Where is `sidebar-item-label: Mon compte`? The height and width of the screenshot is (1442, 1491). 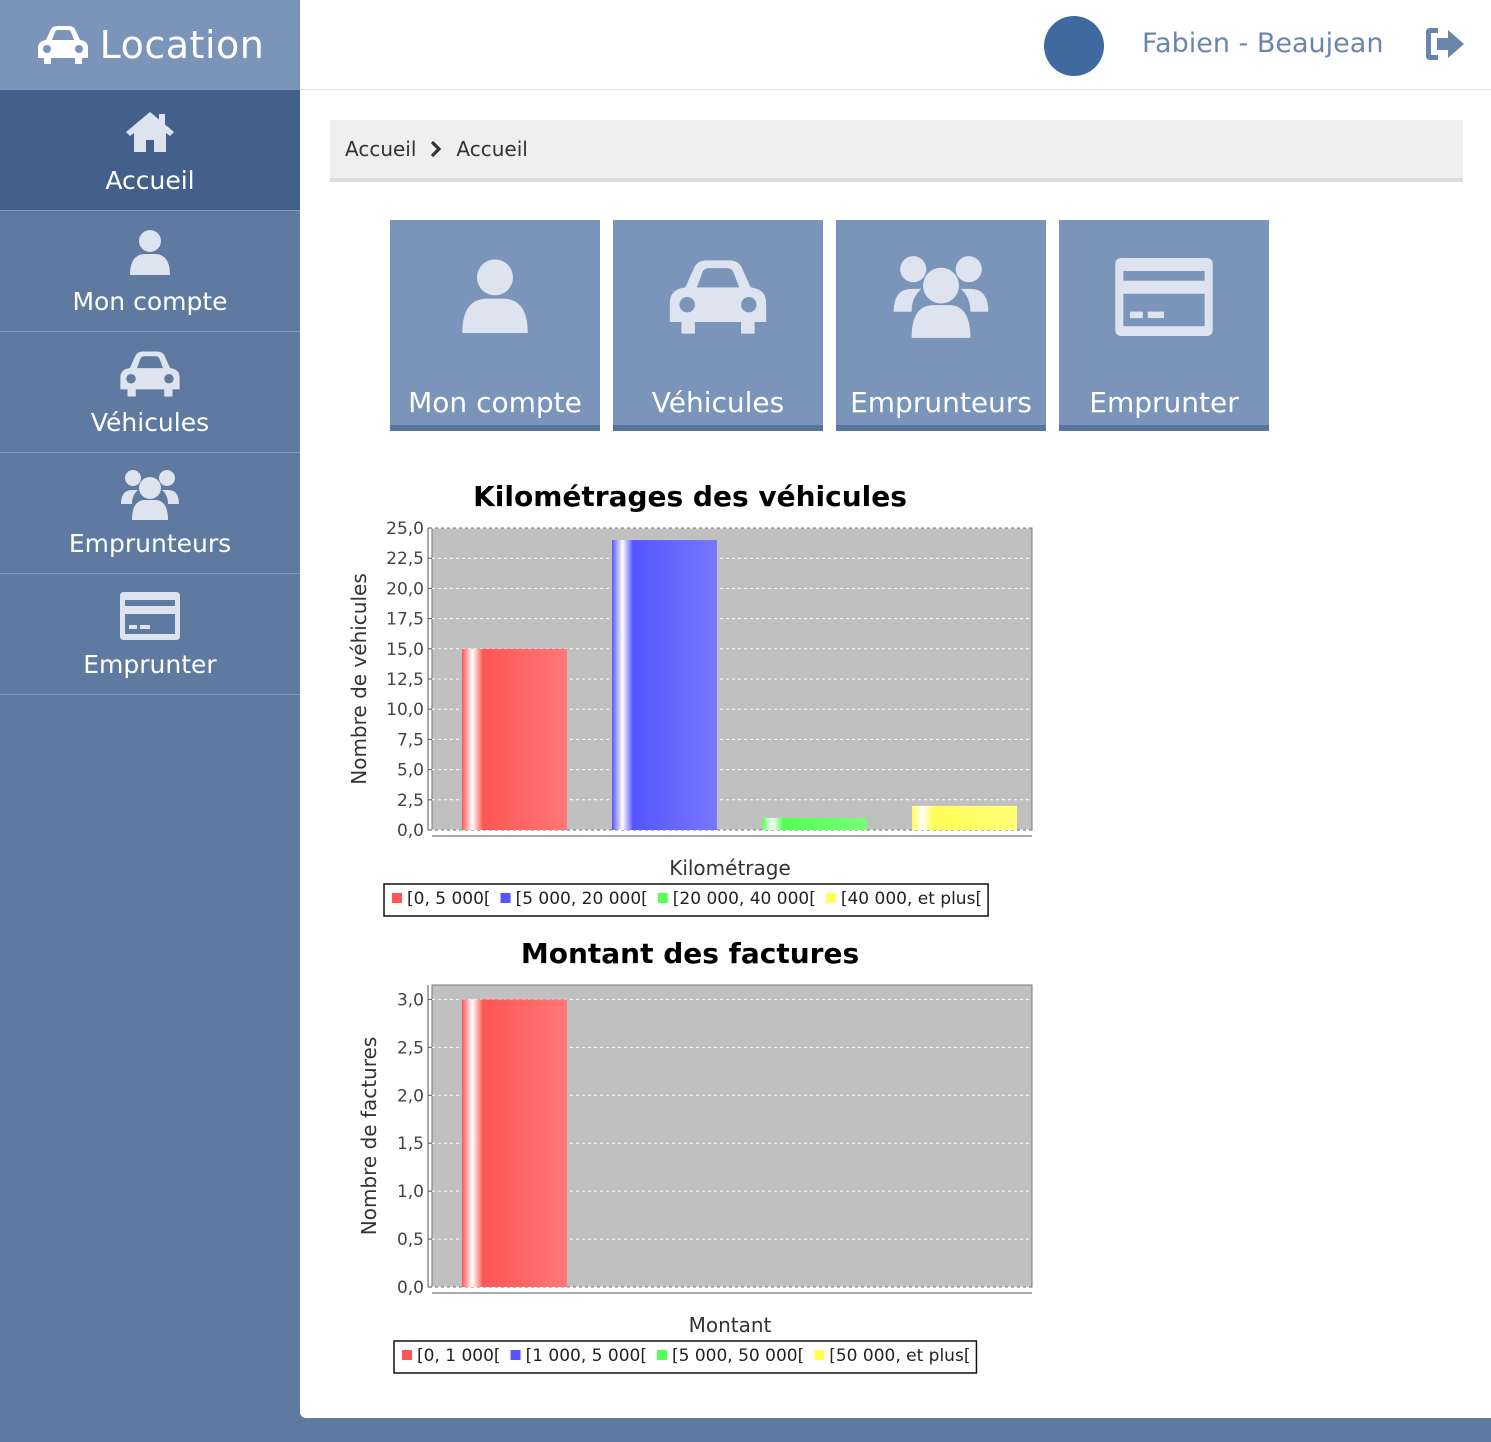 sidebar-item-label: Mon compte is located at coordinates (150, 301).